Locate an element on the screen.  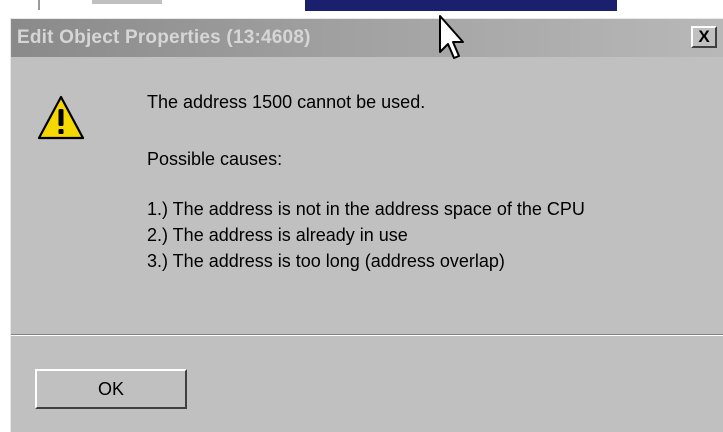
warning-icon is located at coordinates (61, 117).